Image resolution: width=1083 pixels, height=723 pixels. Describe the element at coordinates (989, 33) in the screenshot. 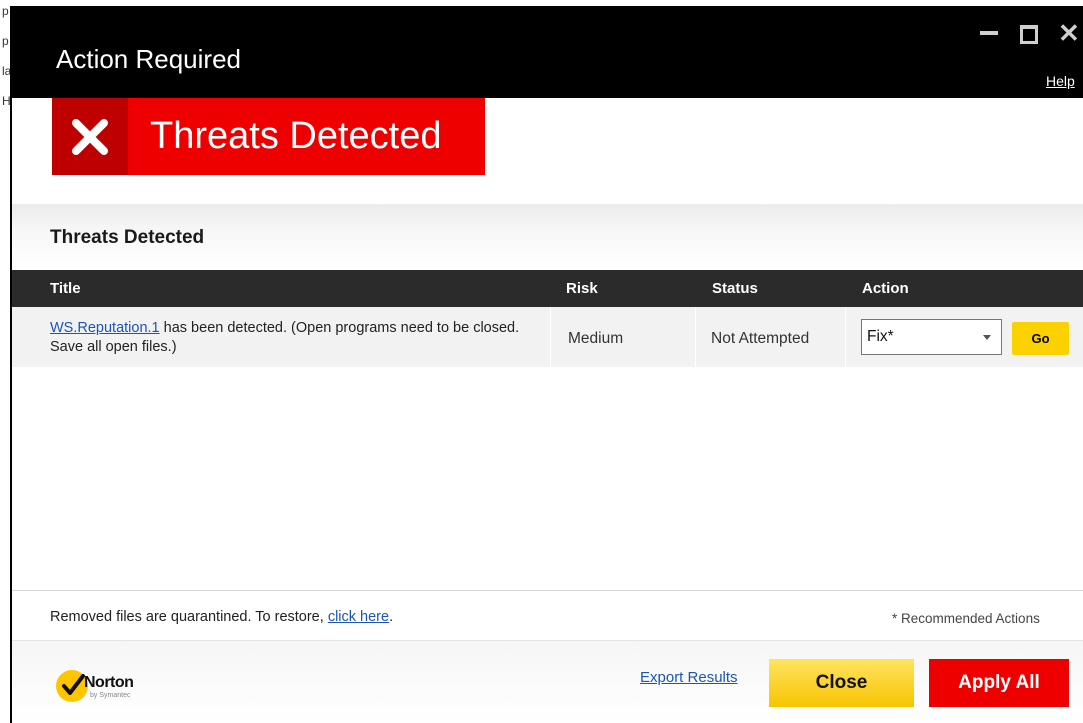

I see `minimize-icon` at that location.